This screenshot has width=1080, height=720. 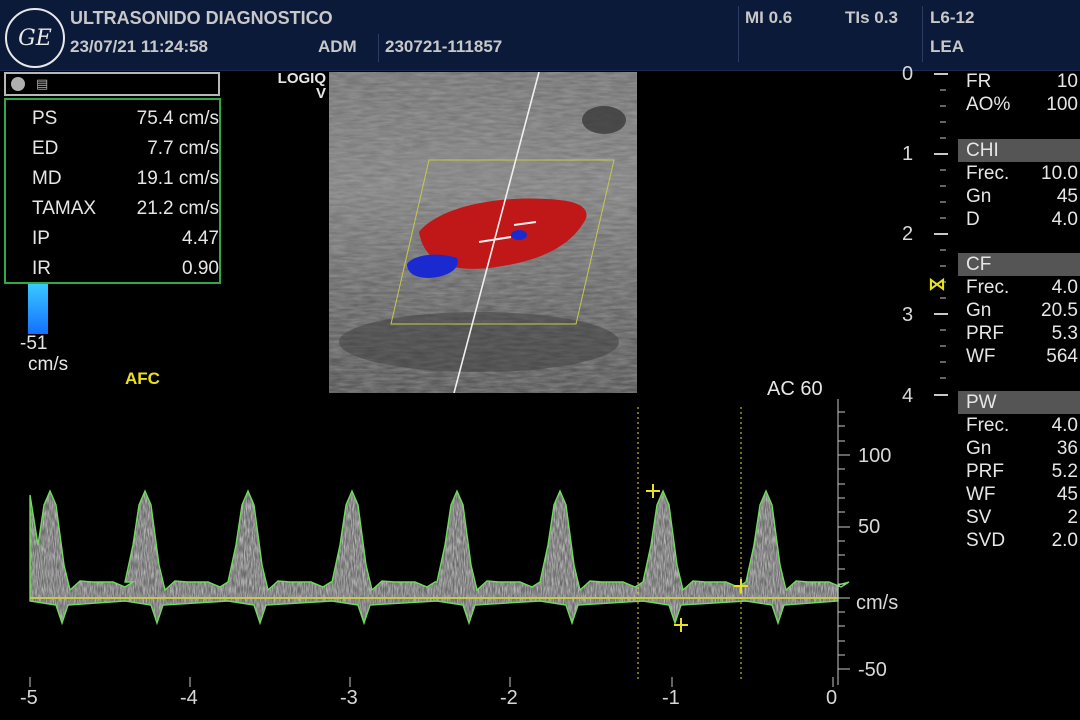 What do you see at coordinates (45, 148) in the screenshot?
I see `meas-label: ED` at bounding box center [45, 148].